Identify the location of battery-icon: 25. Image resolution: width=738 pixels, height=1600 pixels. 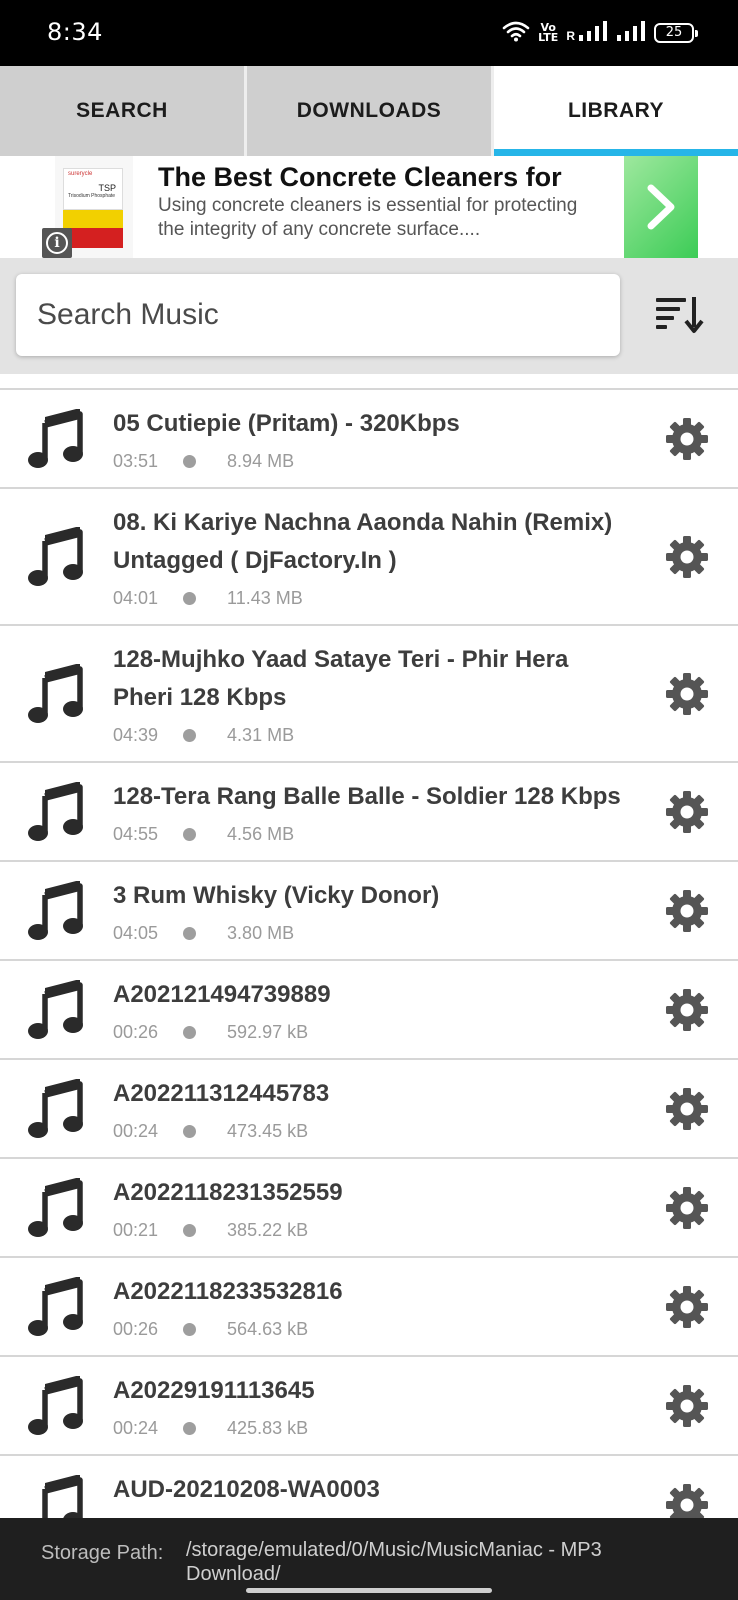
(676, 33).